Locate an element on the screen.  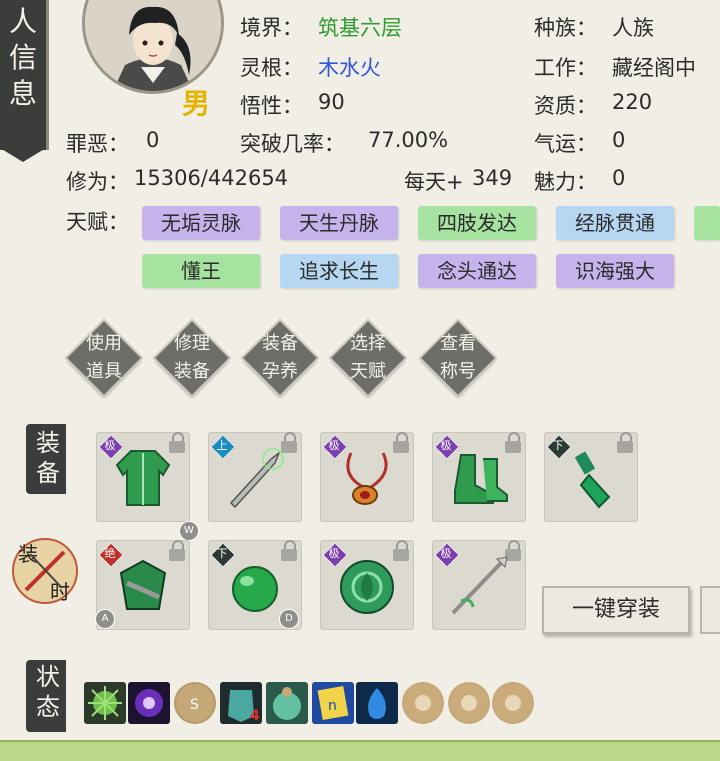
character-info-tab: 人信息 is located at coordinates (24, 81).